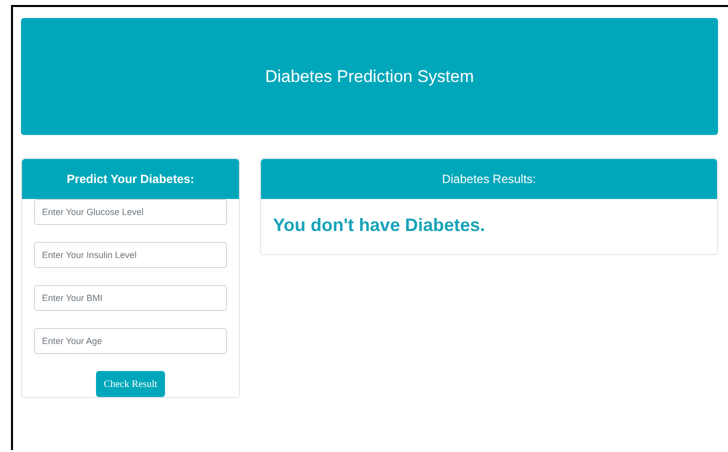 The width and height of the screenshot is (728, 452). I want to click on input-field: Enter Your Age, so click(130, 341).